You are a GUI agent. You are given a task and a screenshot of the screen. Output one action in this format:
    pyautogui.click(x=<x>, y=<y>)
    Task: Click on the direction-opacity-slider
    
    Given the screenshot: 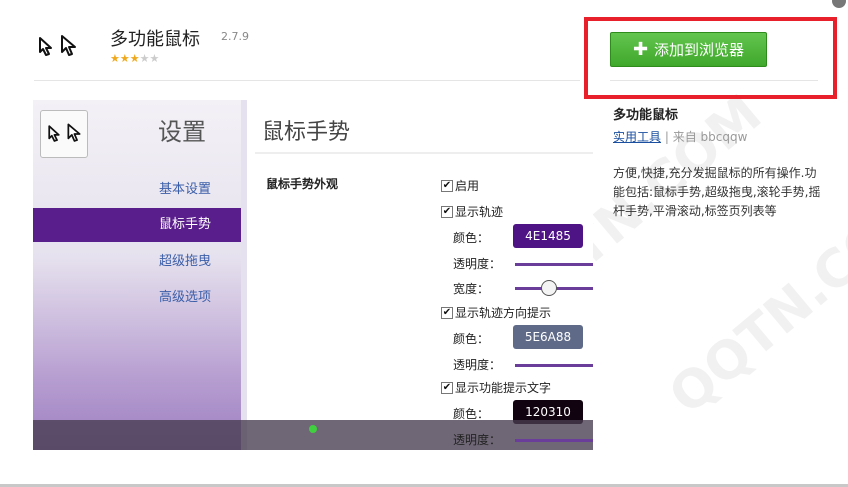 What is the action you would take?
    pyautogui.click(x=554, y=365)
    